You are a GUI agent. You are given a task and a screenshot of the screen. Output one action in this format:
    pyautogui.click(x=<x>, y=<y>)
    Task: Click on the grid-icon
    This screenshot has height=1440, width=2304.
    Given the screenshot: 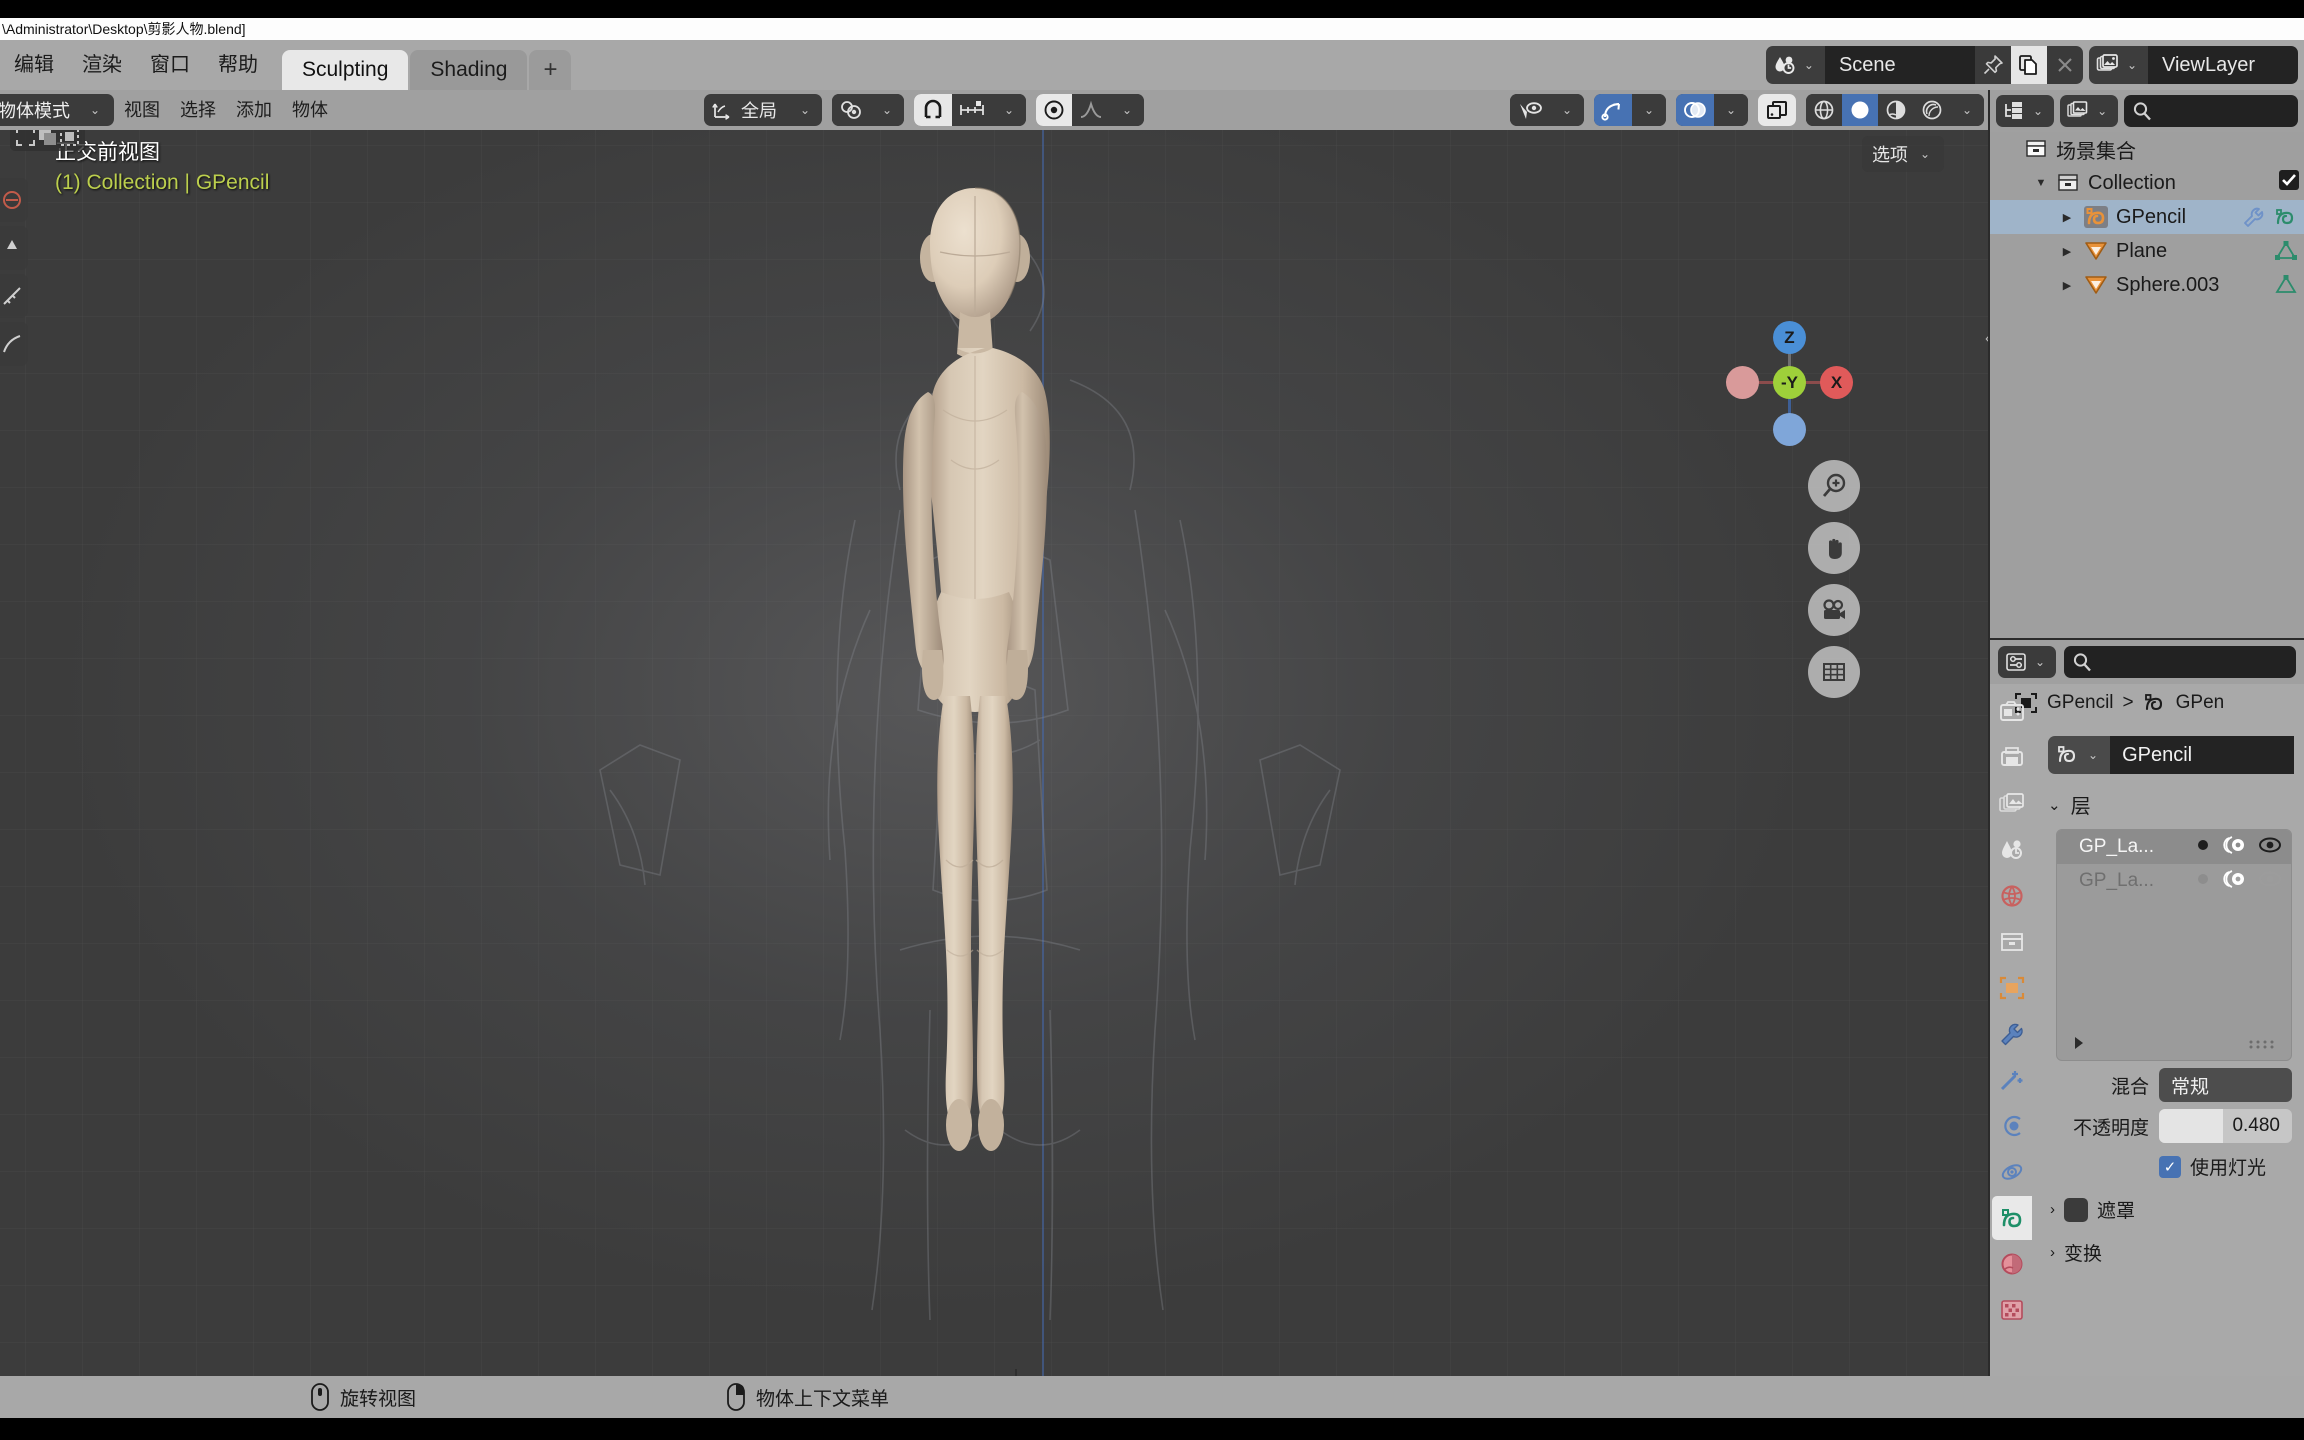 What is the action you would take?
    pyautogui.click(x=1834, y=672)
    